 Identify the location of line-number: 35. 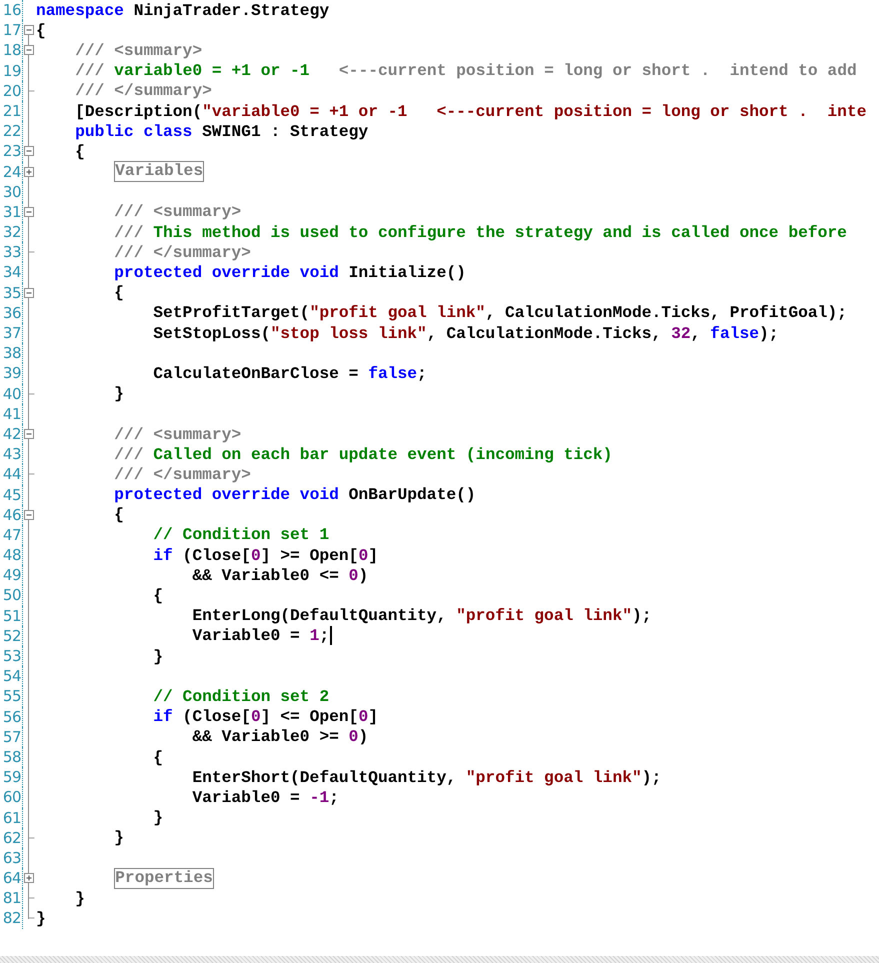
(11, 292).